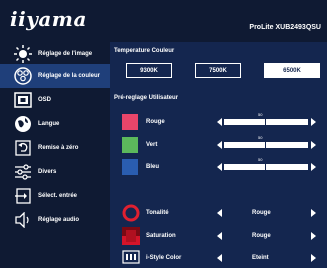 This screenshot has height=268, width=327. Describe the element at coordinates (260, 258) in the screenshot. I see `i-style-color-value: Eteint` at that location.